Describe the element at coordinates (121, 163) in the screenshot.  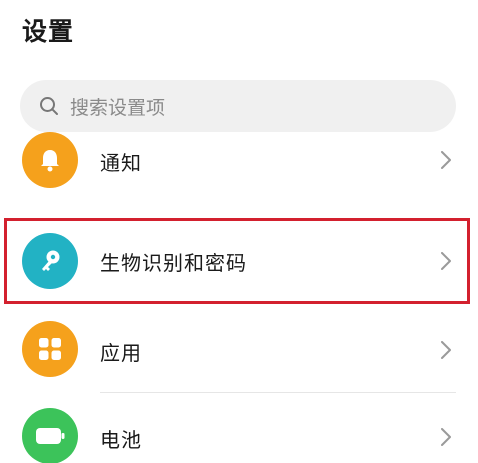
I see `settings-item-label: 通知` at that location.